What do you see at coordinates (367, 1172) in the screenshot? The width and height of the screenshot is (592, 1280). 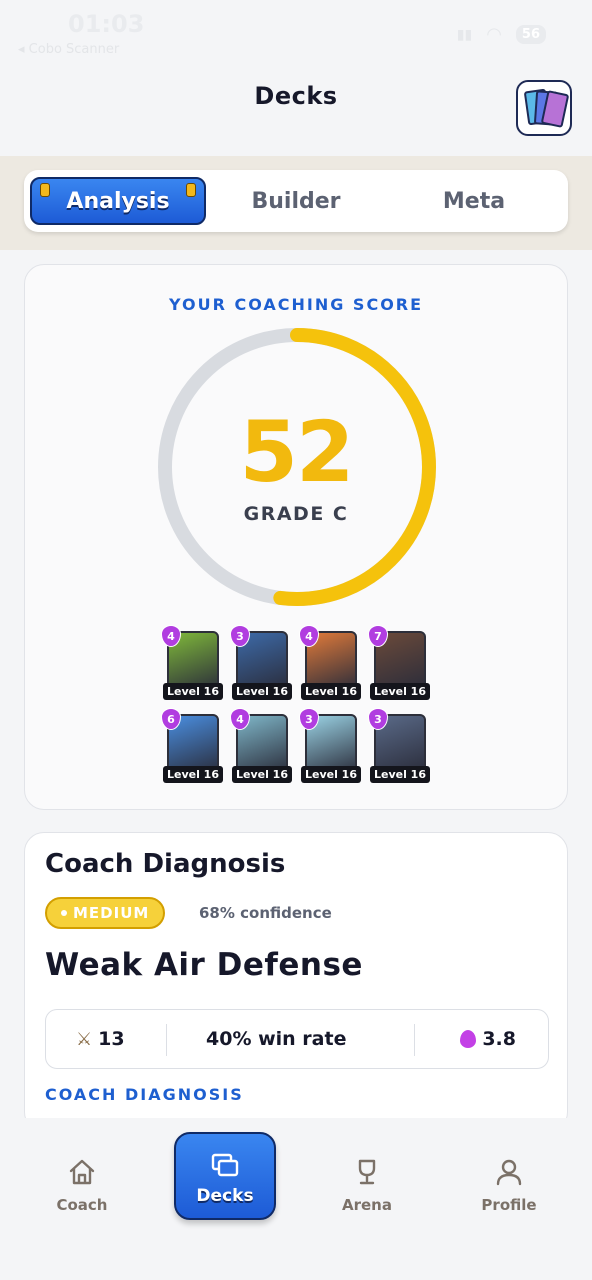 I see `trophy-icon` at bounding box center [367, 1172].